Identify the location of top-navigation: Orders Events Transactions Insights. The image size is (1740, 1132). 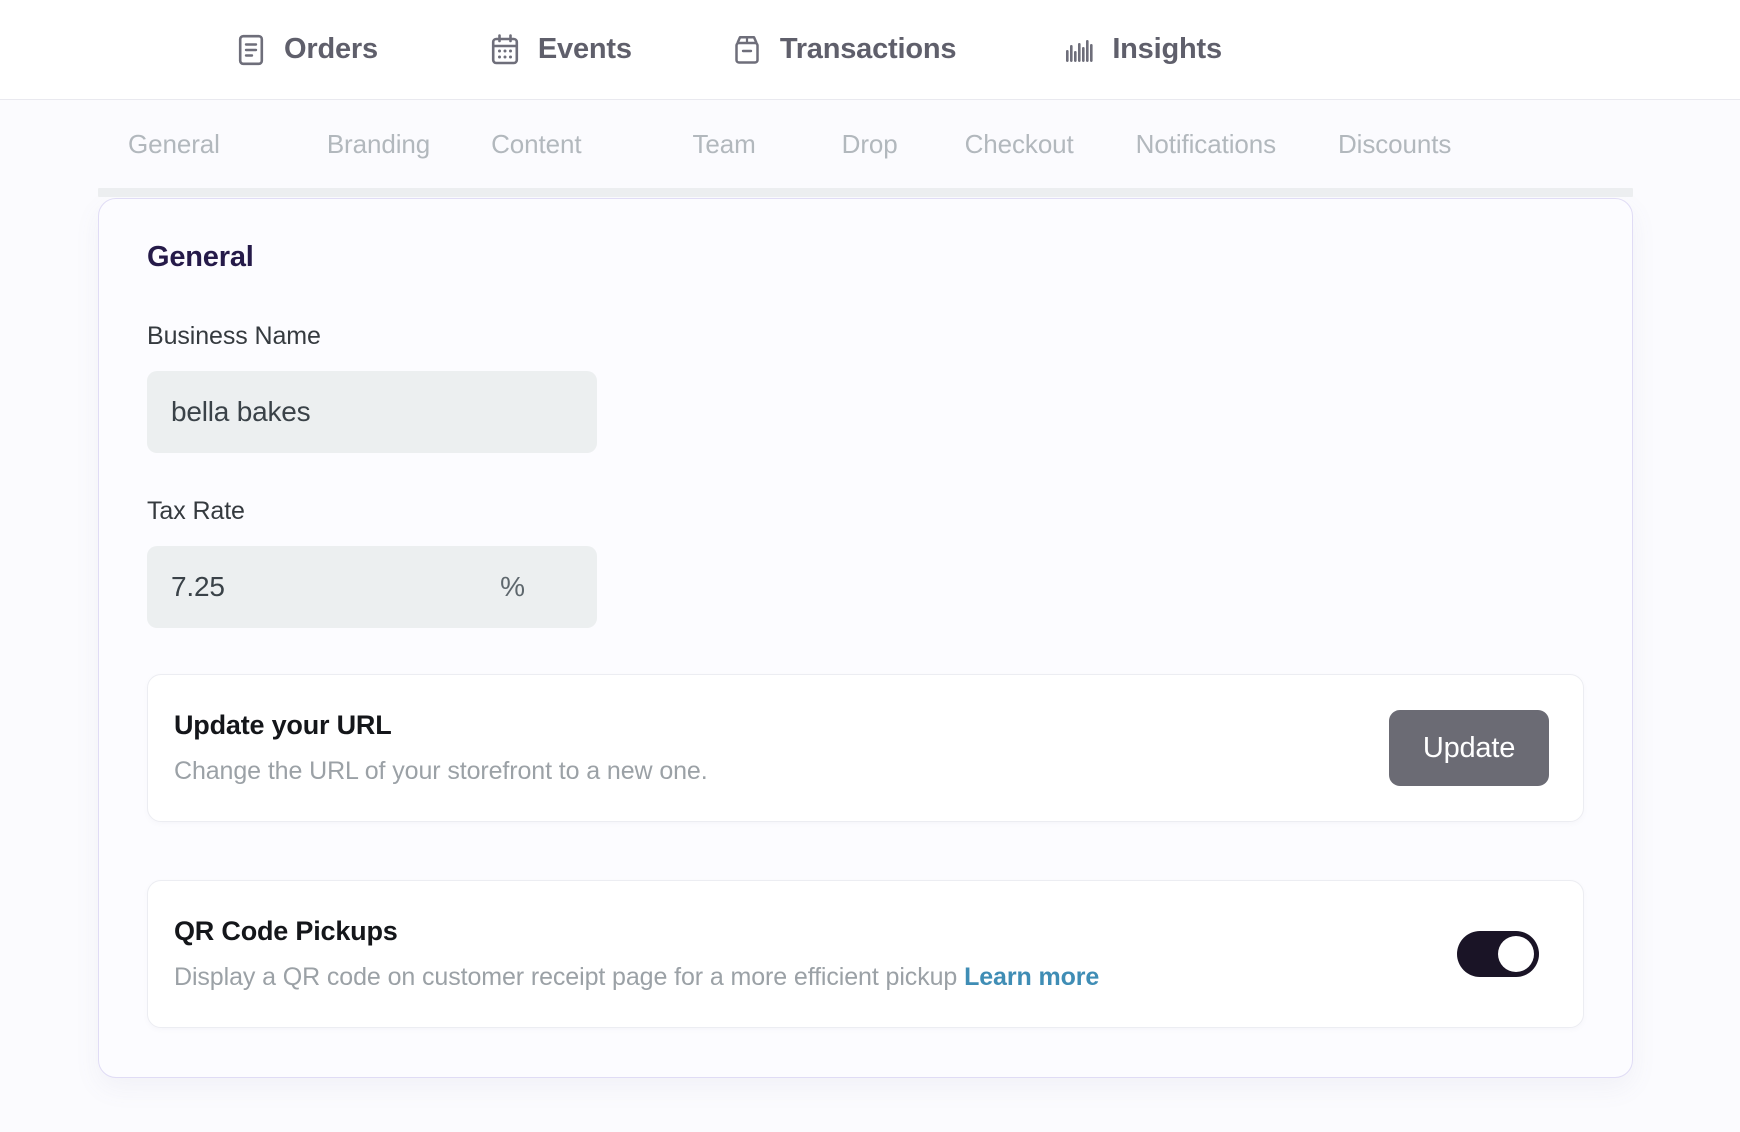
(870, 50).